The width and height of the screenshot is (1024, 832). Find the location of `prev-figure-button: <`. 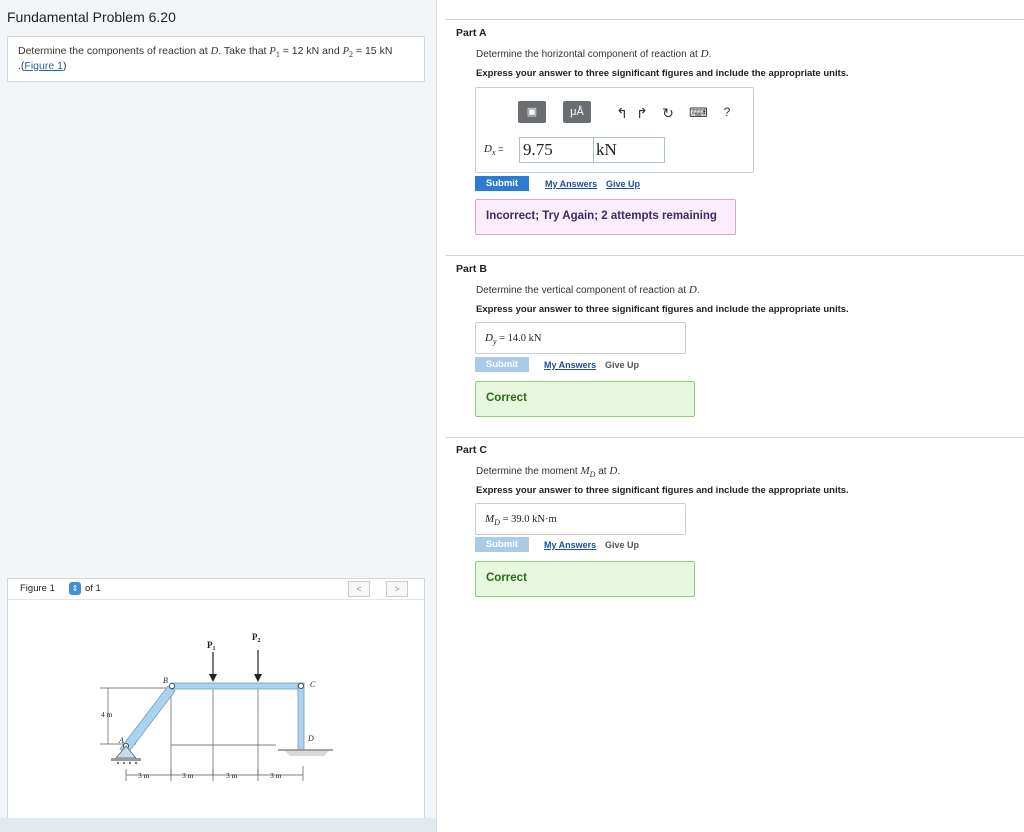

prev-figure-button: < is located at coordinates (359, 589).